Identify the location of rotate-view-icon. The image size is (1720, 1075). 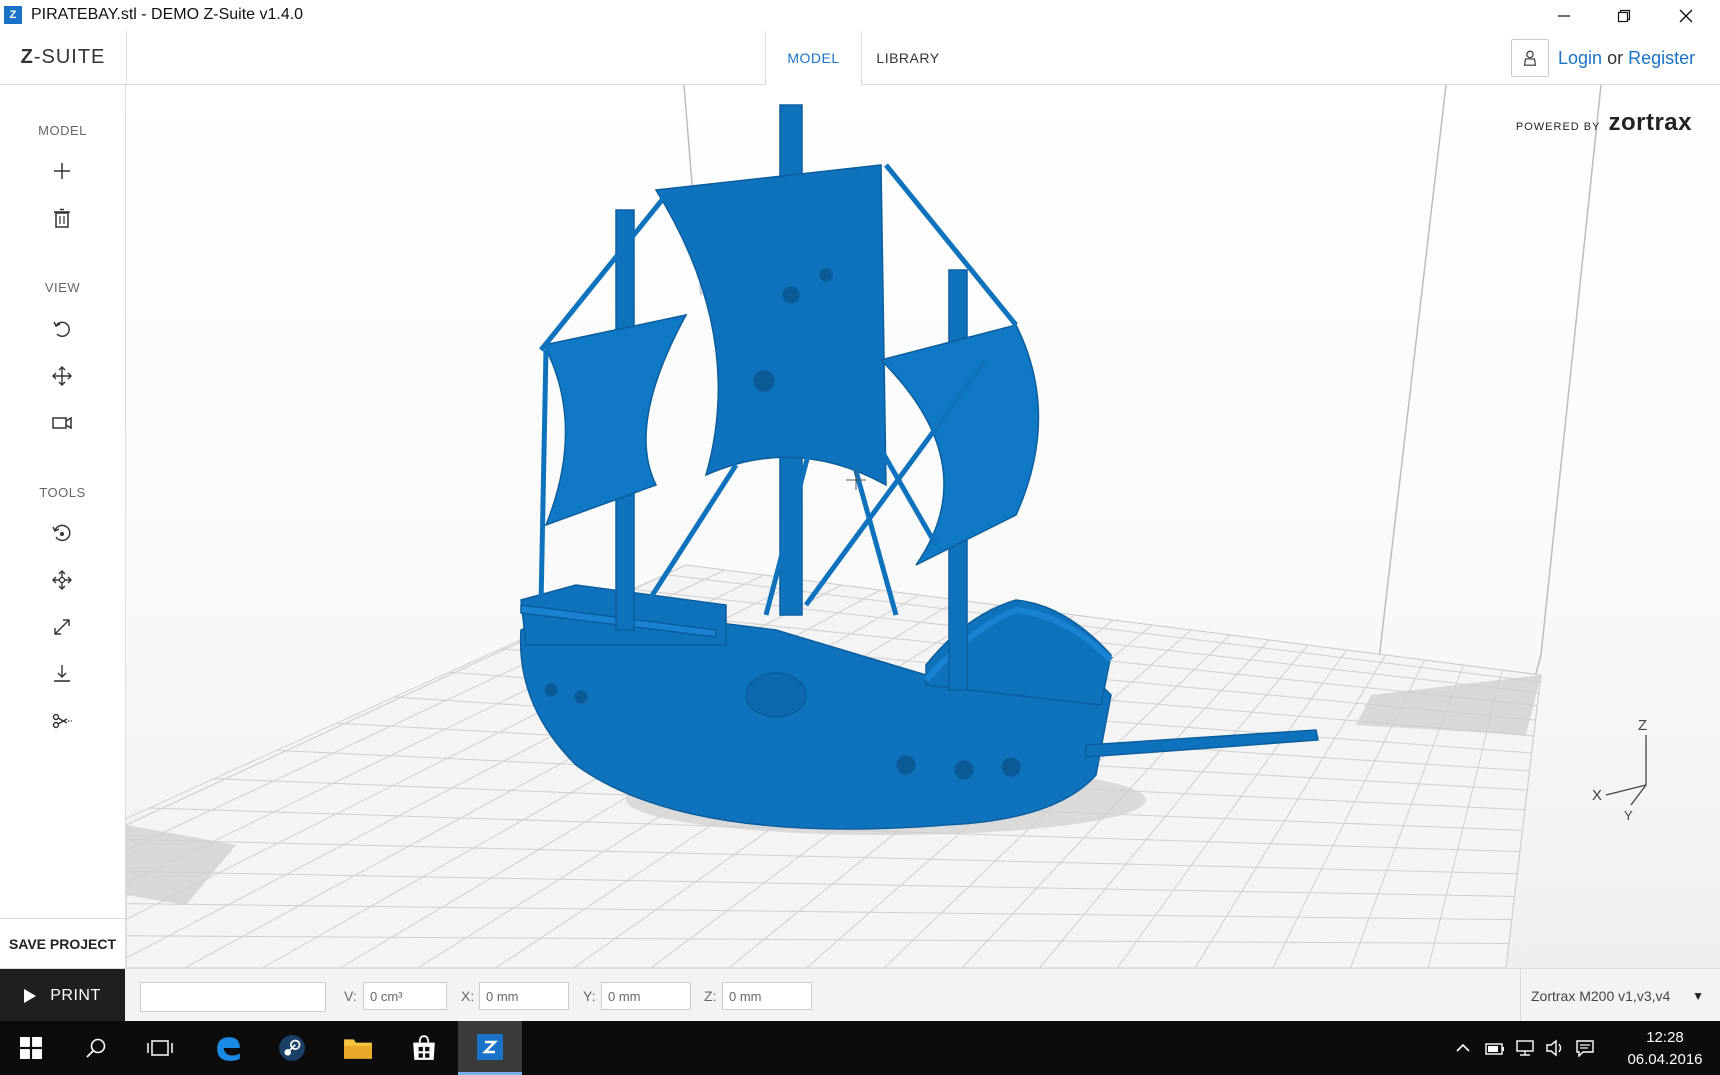
(61, 329).